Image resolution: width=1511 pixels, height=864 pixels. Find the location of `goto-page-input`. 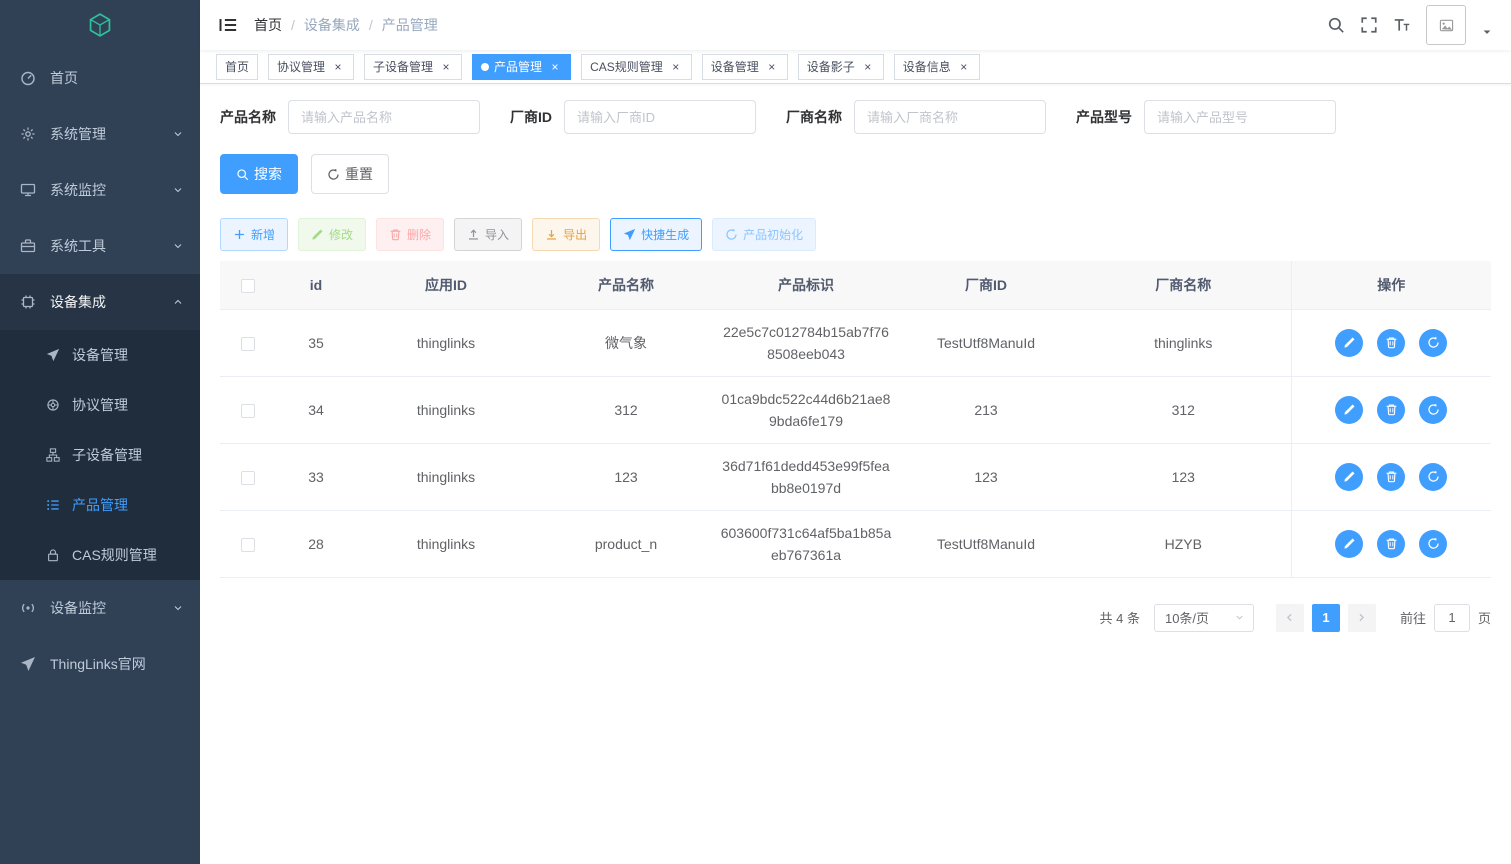

goto-page-input is located at coordinates (1451, 617).